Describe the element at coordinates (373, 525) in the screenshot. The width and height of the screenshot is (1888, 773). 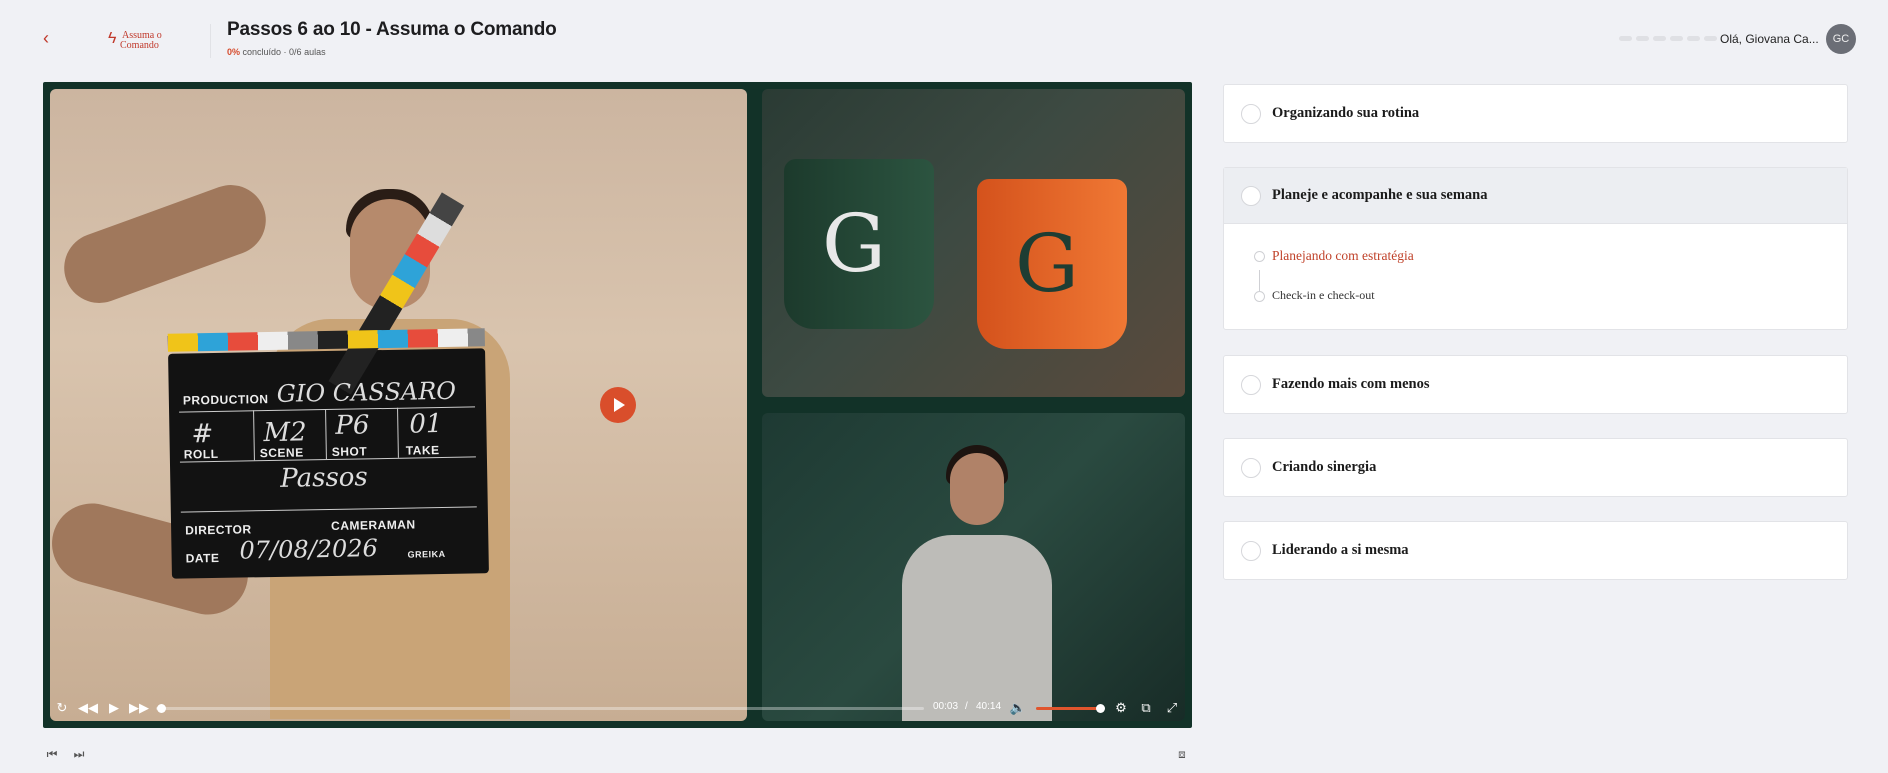
I see `clapper-cameraman-label: CAMERAMAN` at that location.